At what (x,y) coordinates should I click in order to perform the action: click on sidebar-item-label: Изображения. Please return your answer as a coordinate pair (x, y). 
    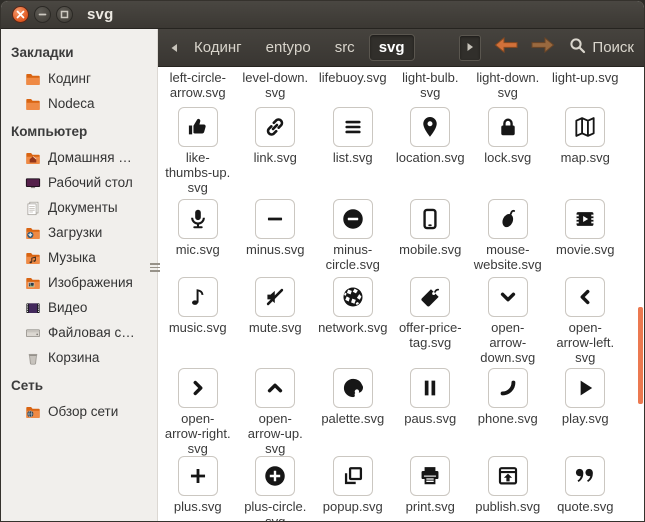
    Looking at the image, I should click on (90, 282).